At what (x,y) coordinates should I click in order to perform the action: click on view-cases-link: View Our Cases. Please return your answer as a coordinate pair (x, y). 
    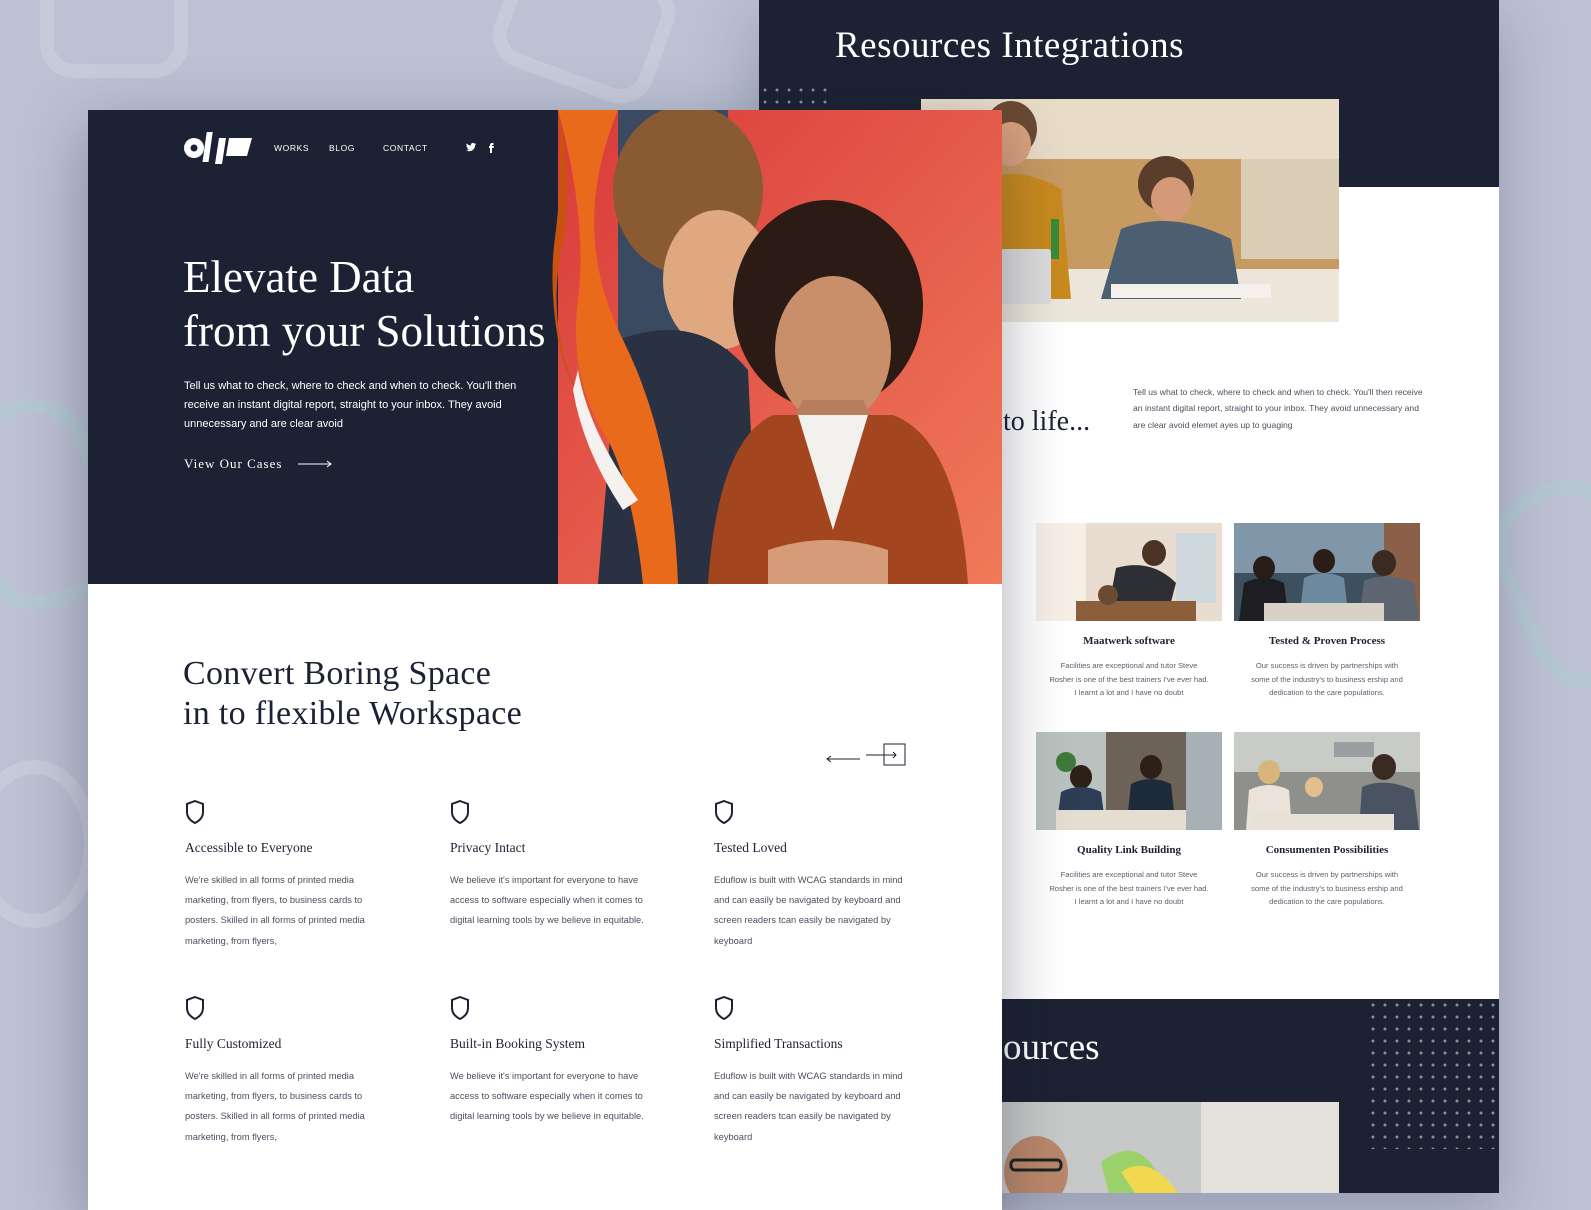
    Looking at the image, I should click on (258, 464).